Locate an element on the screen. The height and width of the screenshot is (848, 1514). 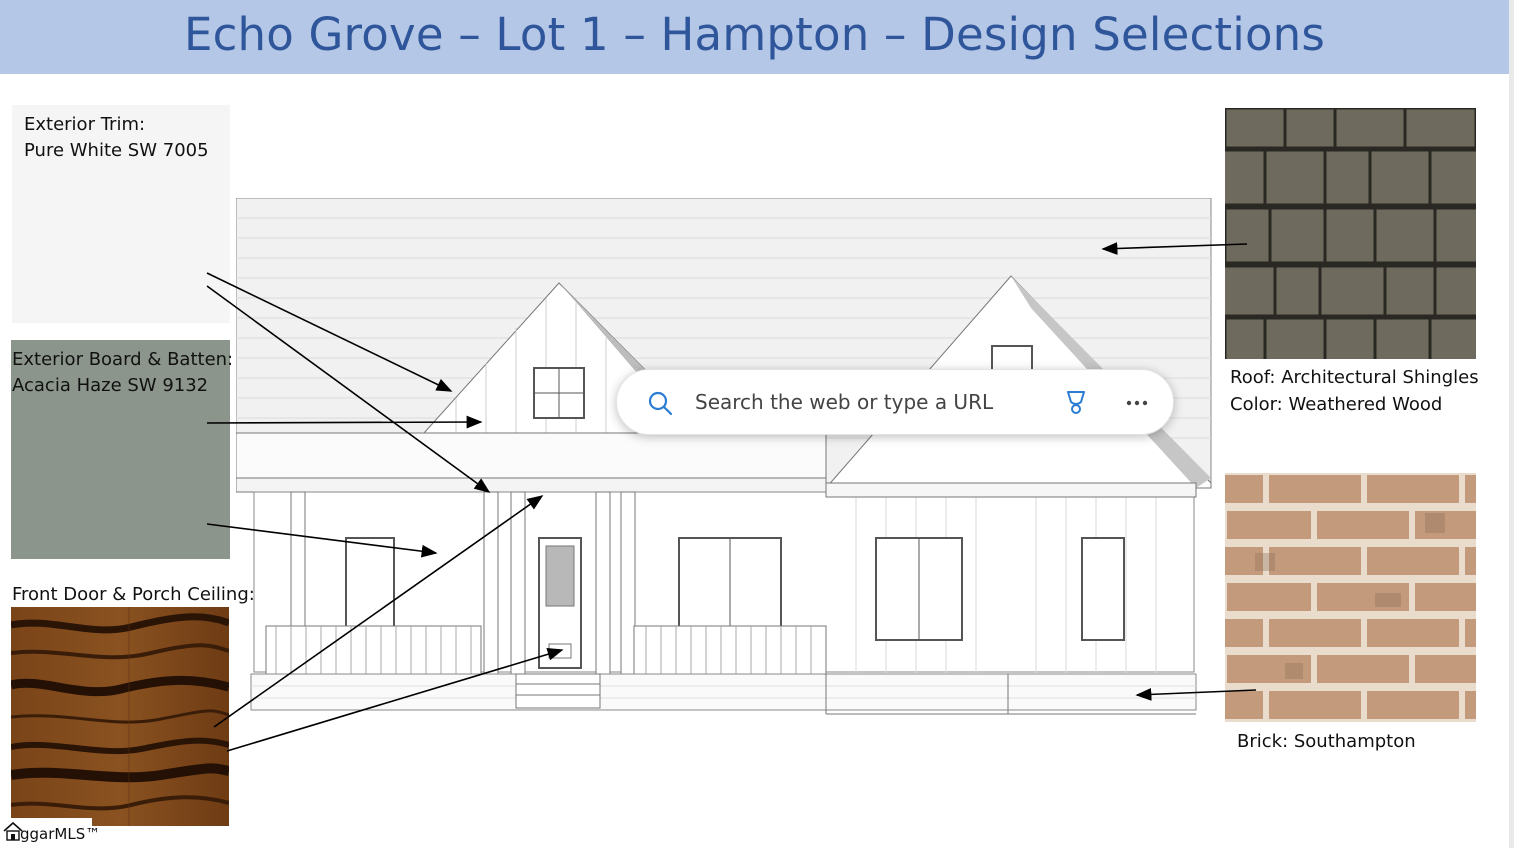
trim-label: Exterior Trim: is located at coordinates (85, 124).